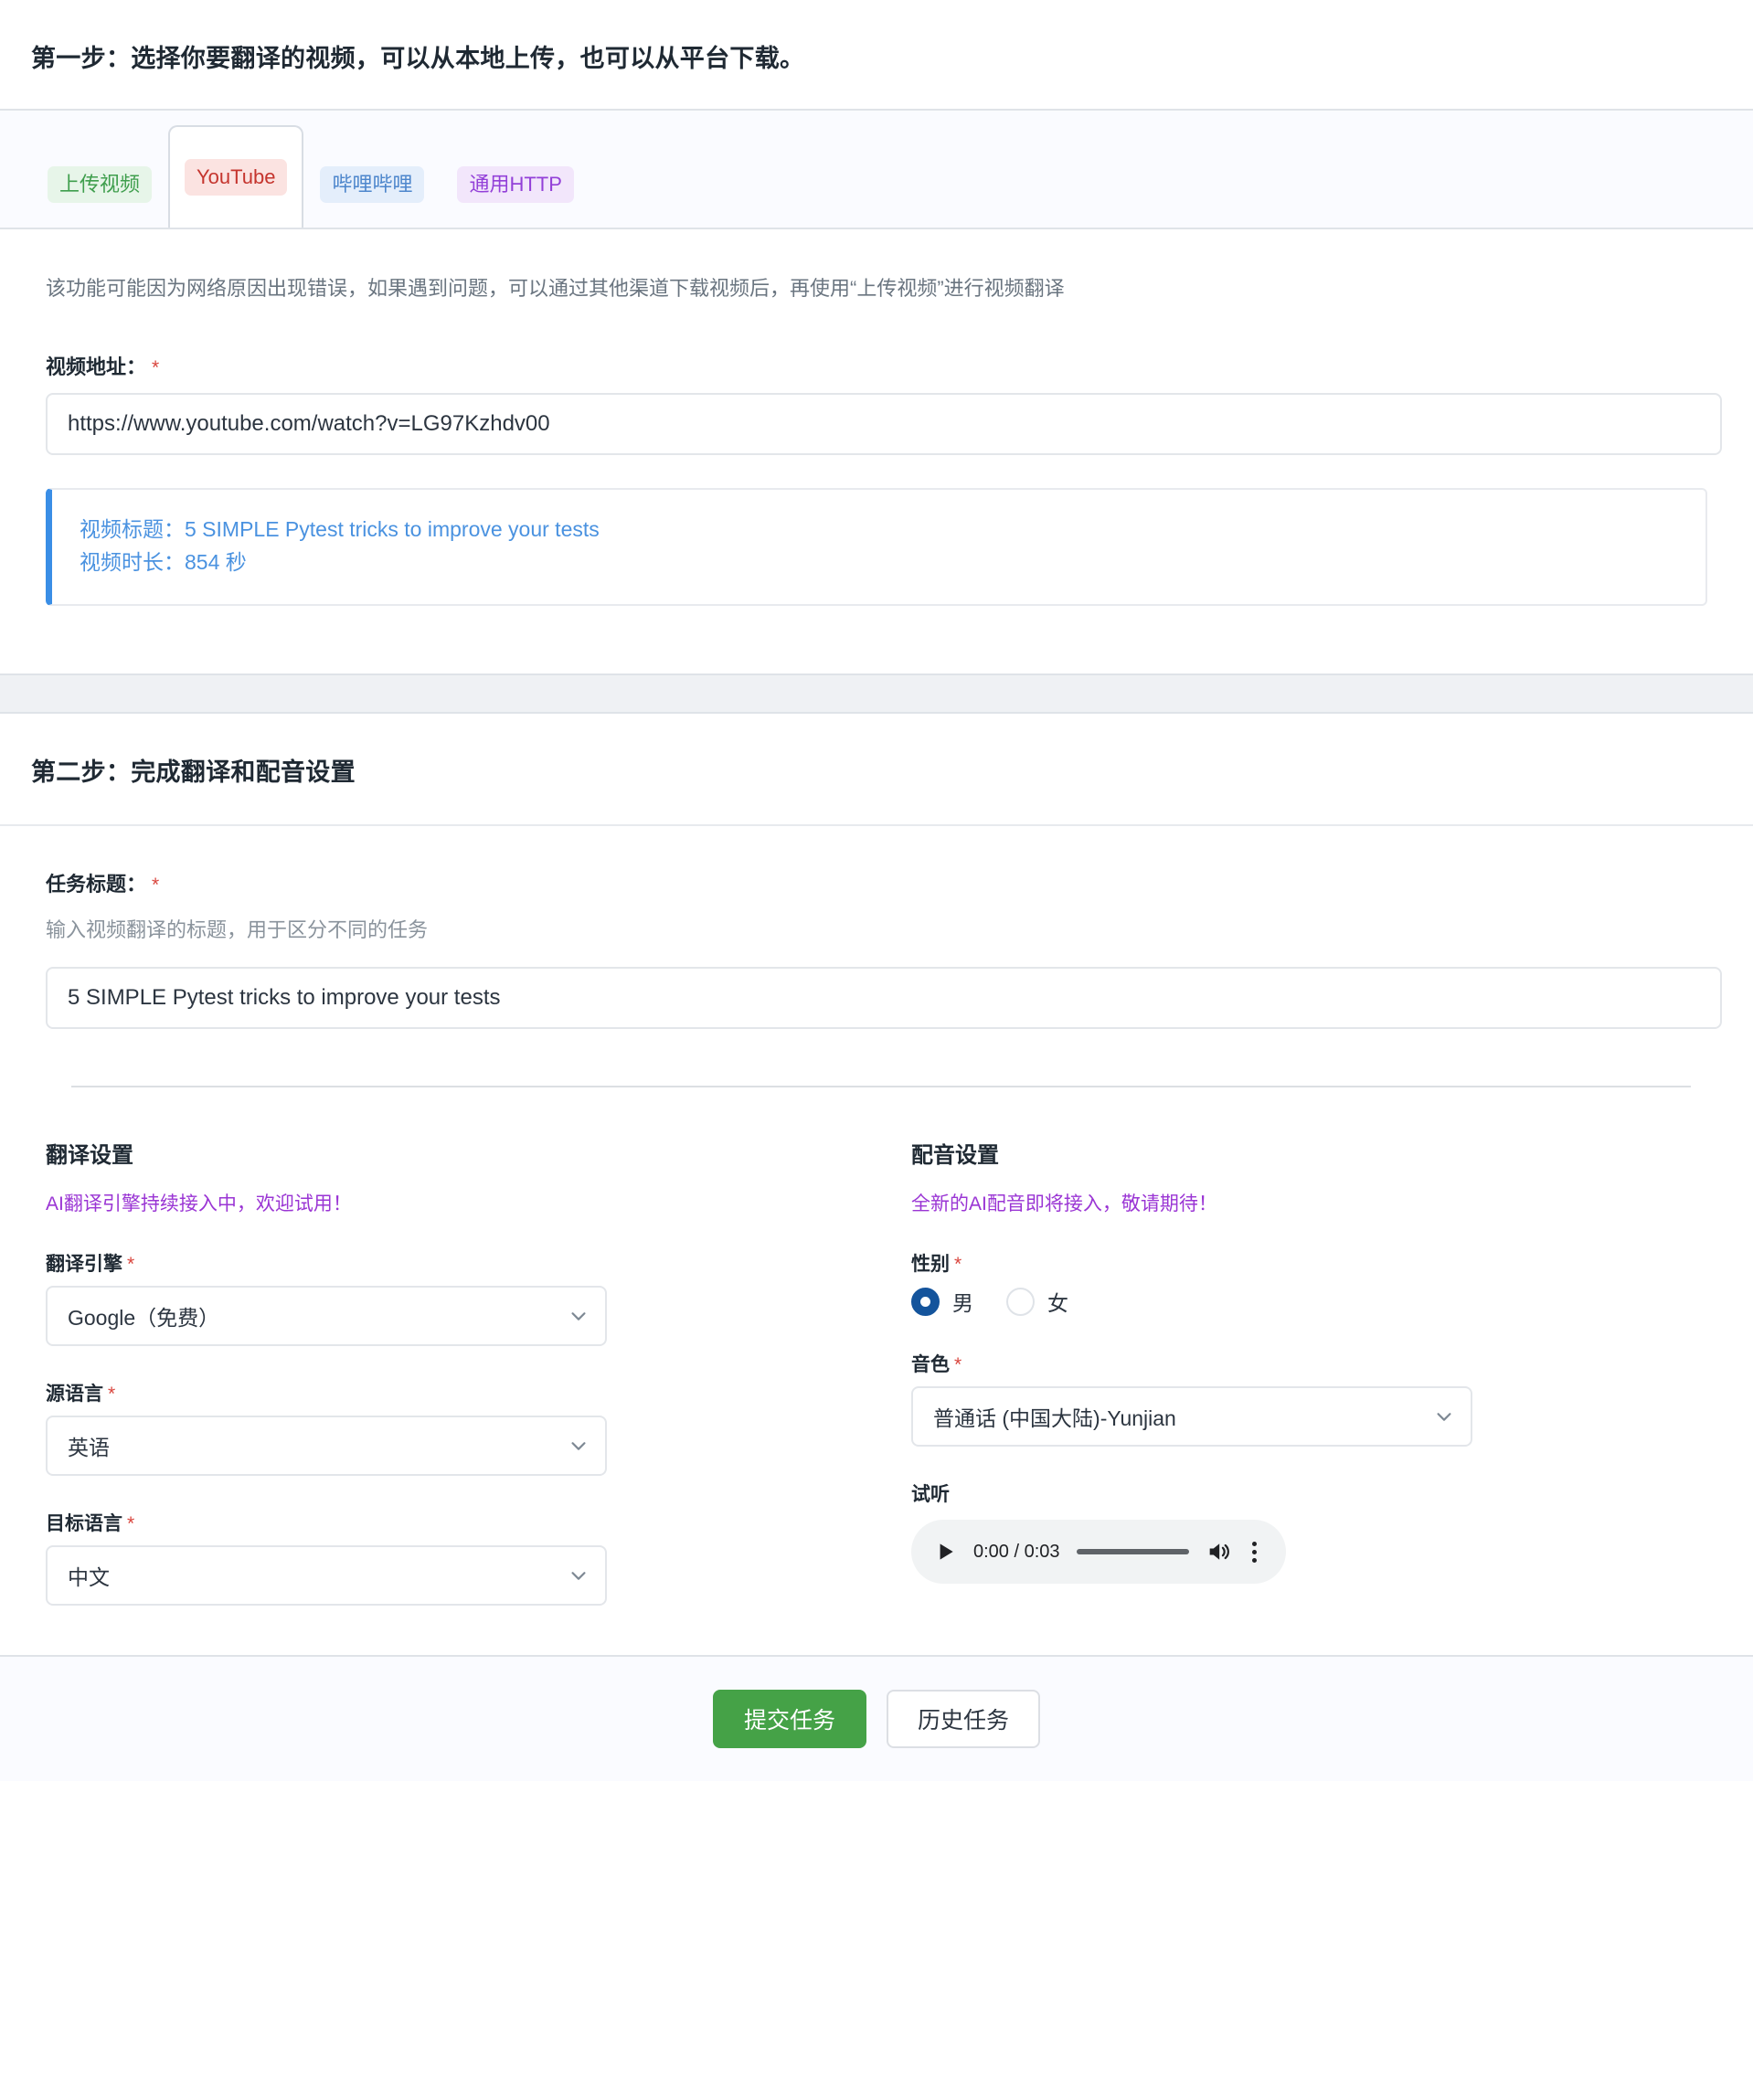 This screenshot has height=2100, width=1753. What do you see at coordinates (144, 1319) in the screenshot?
I see `translation-engine-value: Google（免费）` at bounding box center [144, 1319].